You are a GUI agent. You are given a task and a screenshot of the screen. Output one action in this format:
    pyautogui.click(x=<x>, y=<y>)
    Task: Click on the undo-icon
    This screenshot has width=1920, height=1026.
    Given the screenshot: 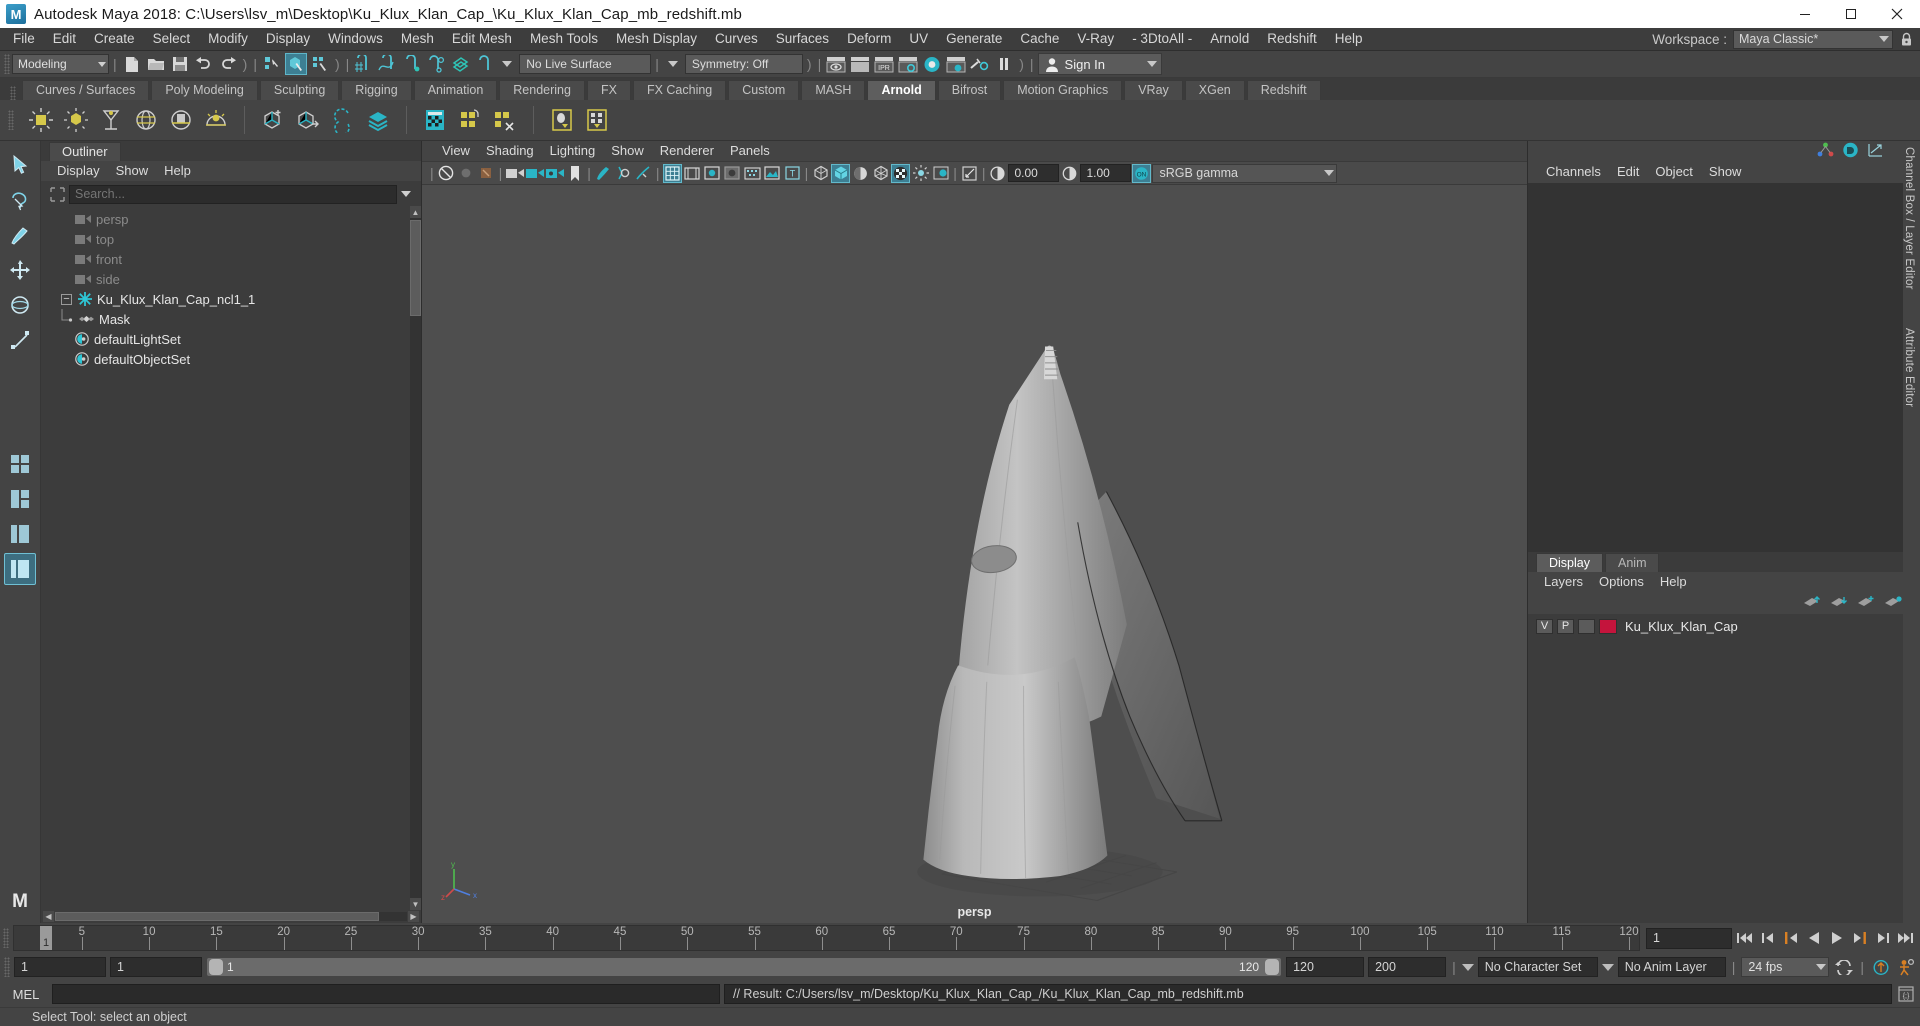 What is the action you would take?
    pyautogui.click(x=204, y=64)
    